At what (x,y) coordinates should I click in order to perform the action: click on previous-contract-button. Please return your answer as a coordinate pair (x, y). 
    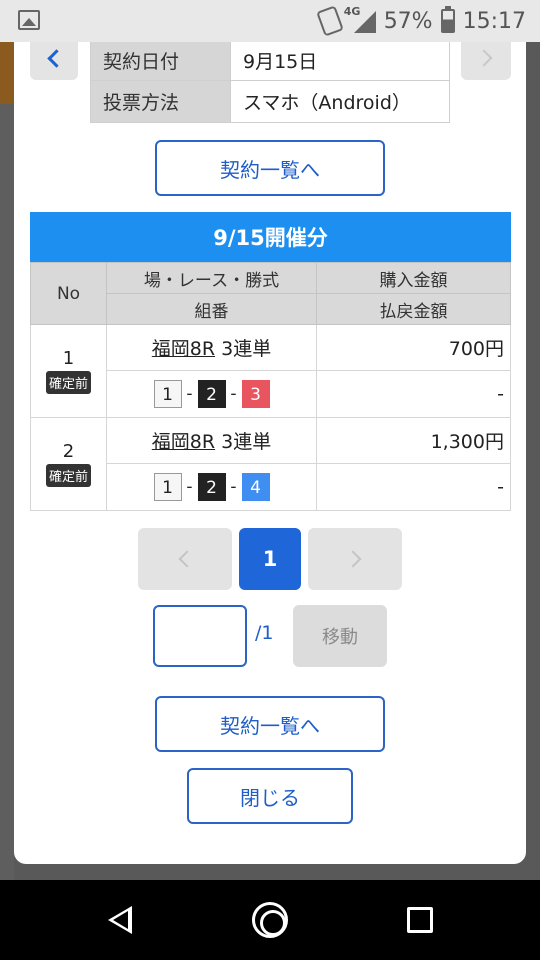
    Looking at the image, I should click on (54, 61).